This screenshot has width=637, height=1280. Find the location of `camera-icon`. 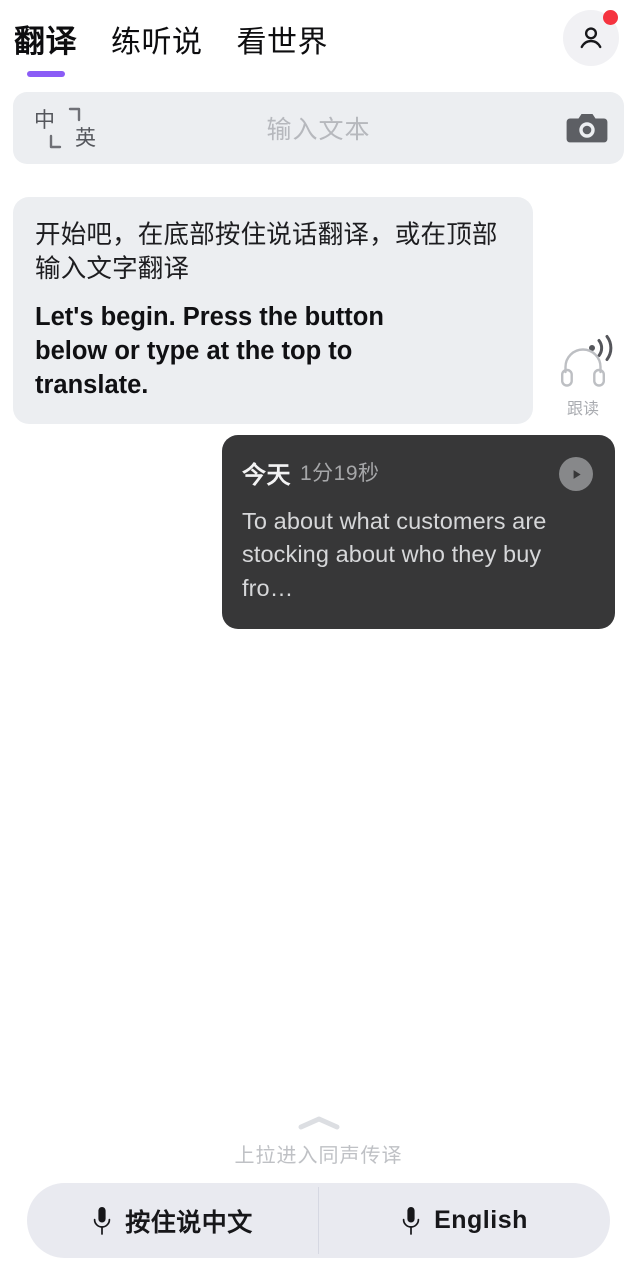

camera-icon is located at coordinates (587, 128).